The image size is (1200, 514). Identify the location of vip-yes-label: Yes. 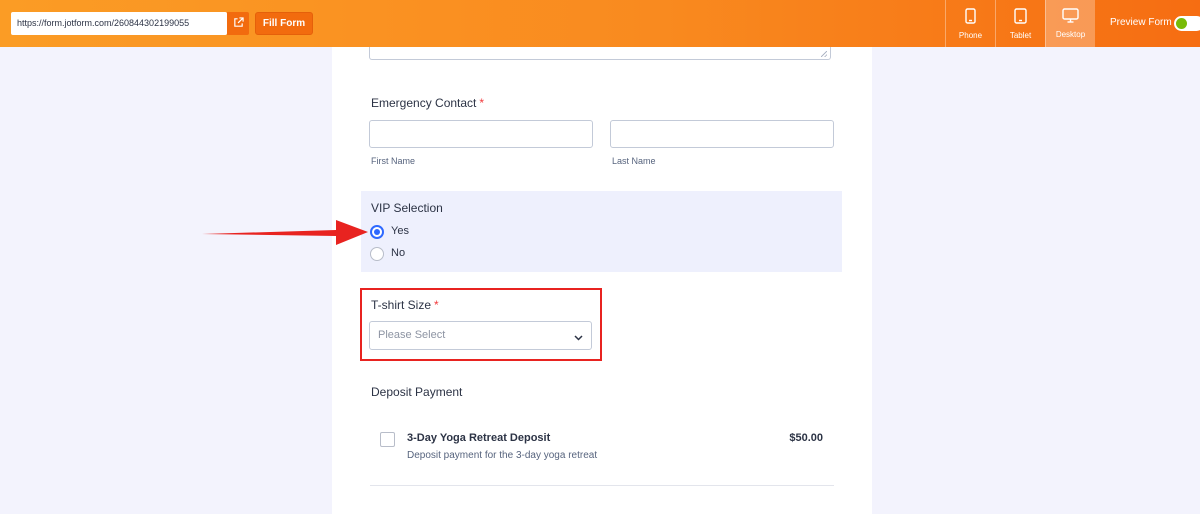
(400, 231).